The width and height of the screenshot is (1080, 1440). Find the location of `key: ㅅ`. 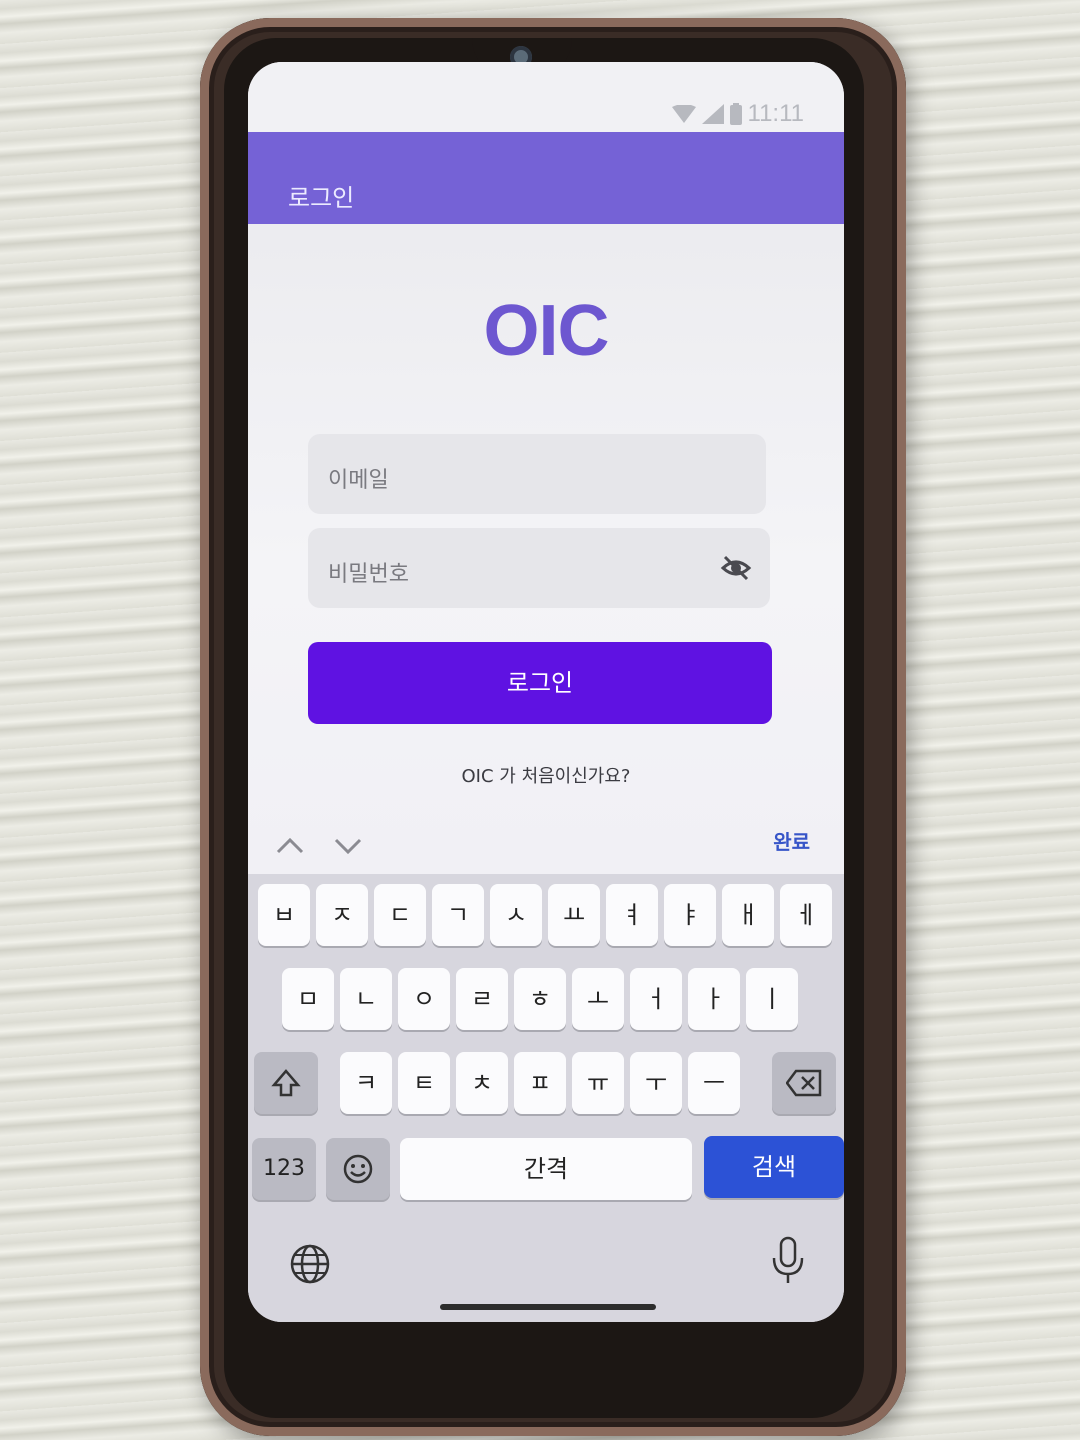

key: ㅅ is located at coordinates (516, 915).